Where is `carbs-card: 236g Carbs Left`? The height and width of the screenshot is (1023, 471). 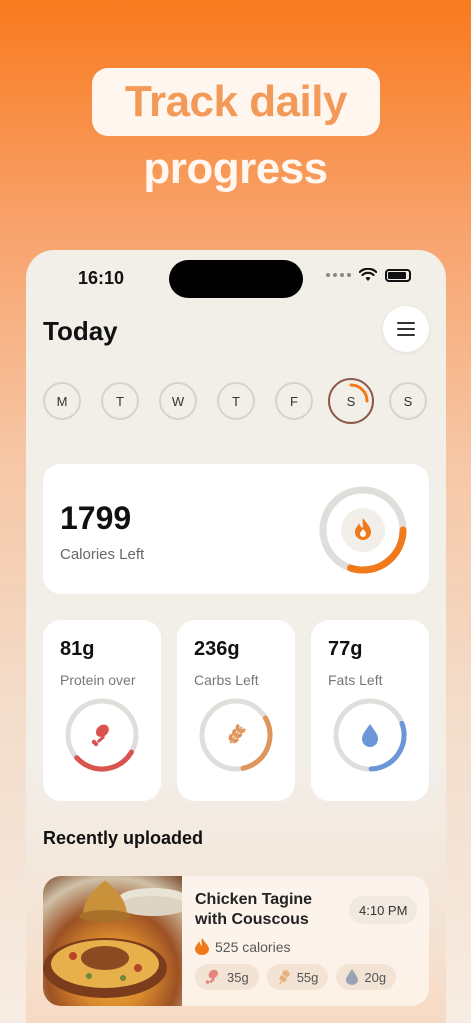 carbs-card: 236g Carbs Left is located at coordinates (236, 710).